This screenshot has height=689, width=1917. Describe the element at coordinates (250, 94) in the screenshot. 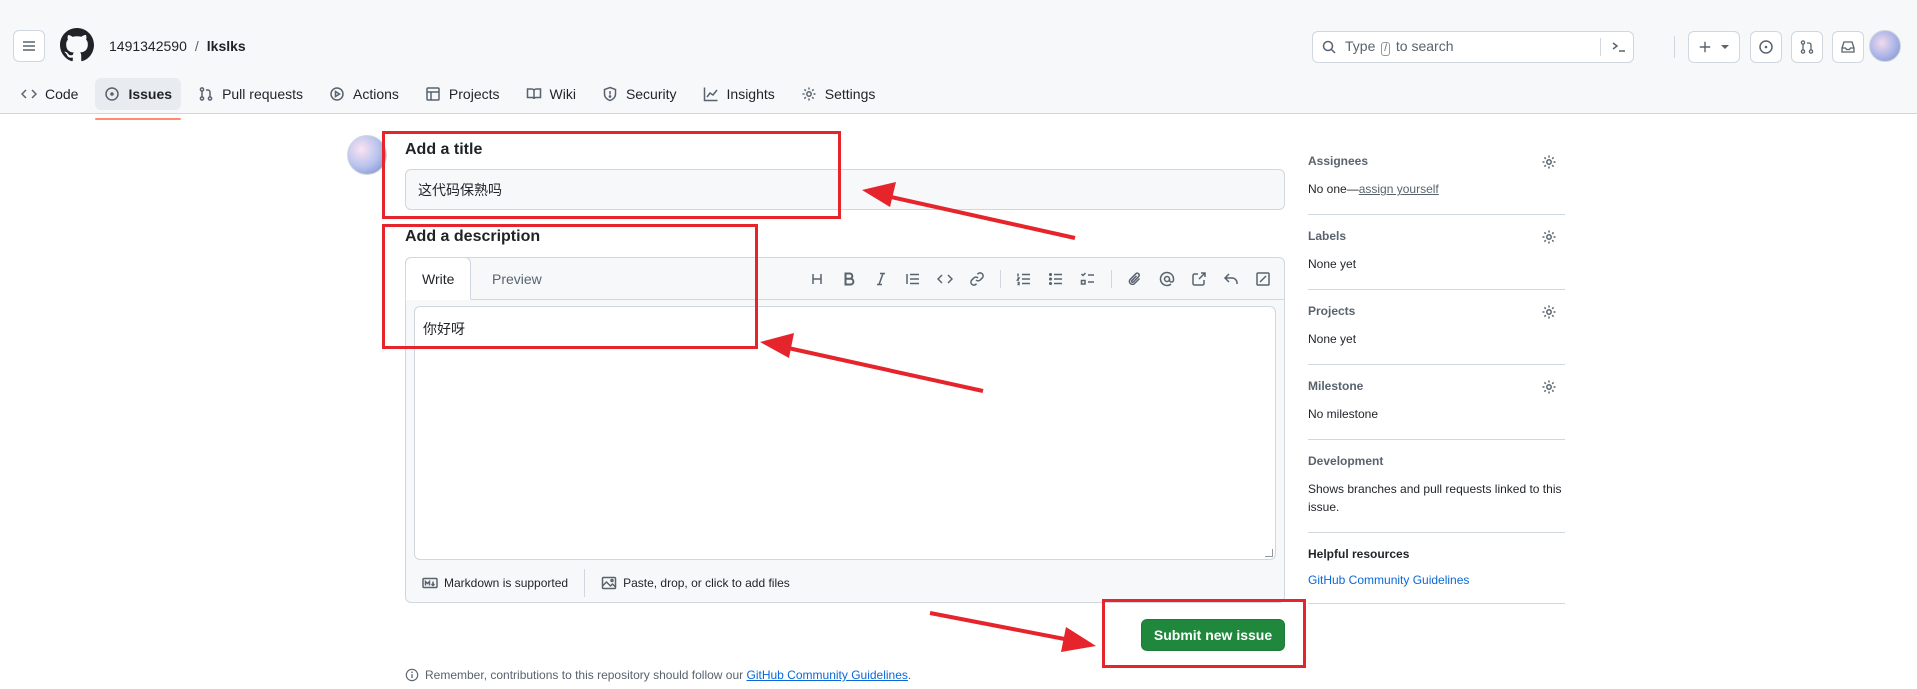

I see `tab-pull-requests: Pull requests` at that location.